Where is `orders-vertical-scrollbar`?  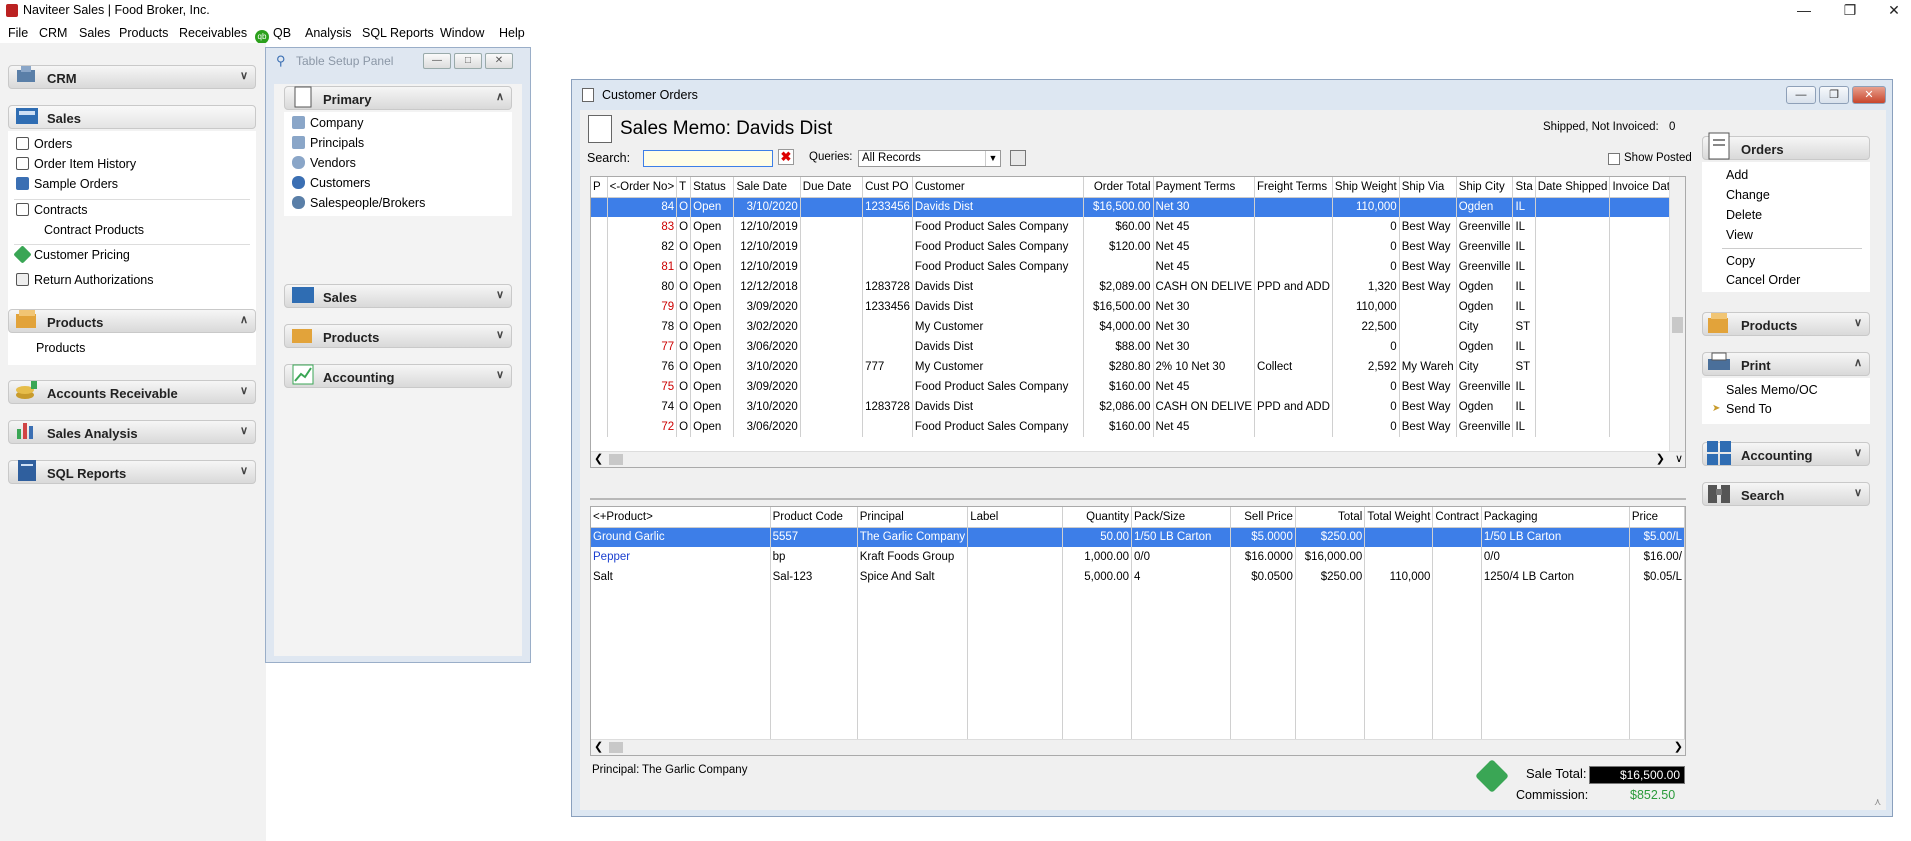
orders-vertical-scrollbar is located at coordinates (1677, 315).